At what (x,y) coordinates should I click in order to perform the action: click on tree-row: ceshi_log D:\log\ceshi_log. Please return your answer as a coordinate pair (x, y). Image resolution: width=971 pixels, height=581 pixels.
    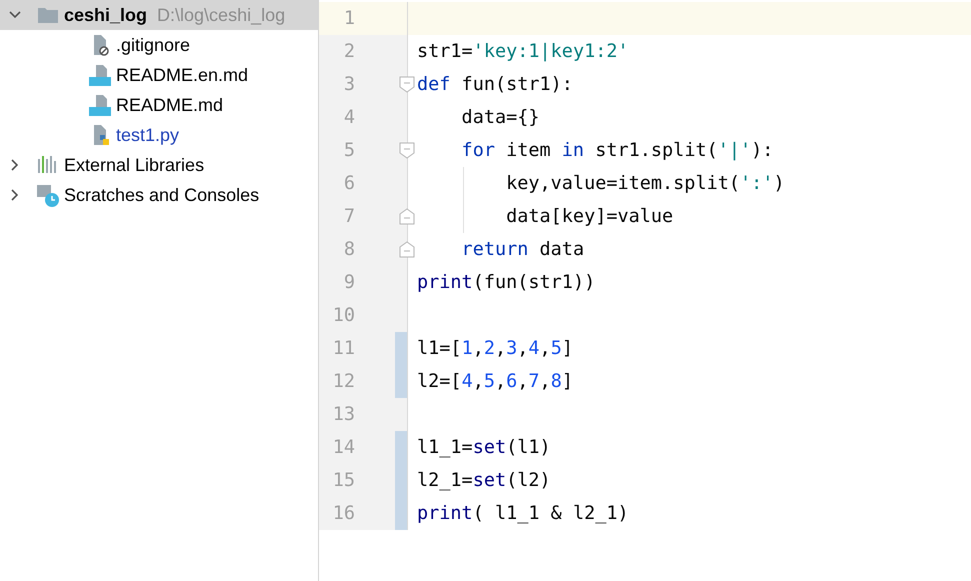
    Looking at the image, I should click on (159, 15).